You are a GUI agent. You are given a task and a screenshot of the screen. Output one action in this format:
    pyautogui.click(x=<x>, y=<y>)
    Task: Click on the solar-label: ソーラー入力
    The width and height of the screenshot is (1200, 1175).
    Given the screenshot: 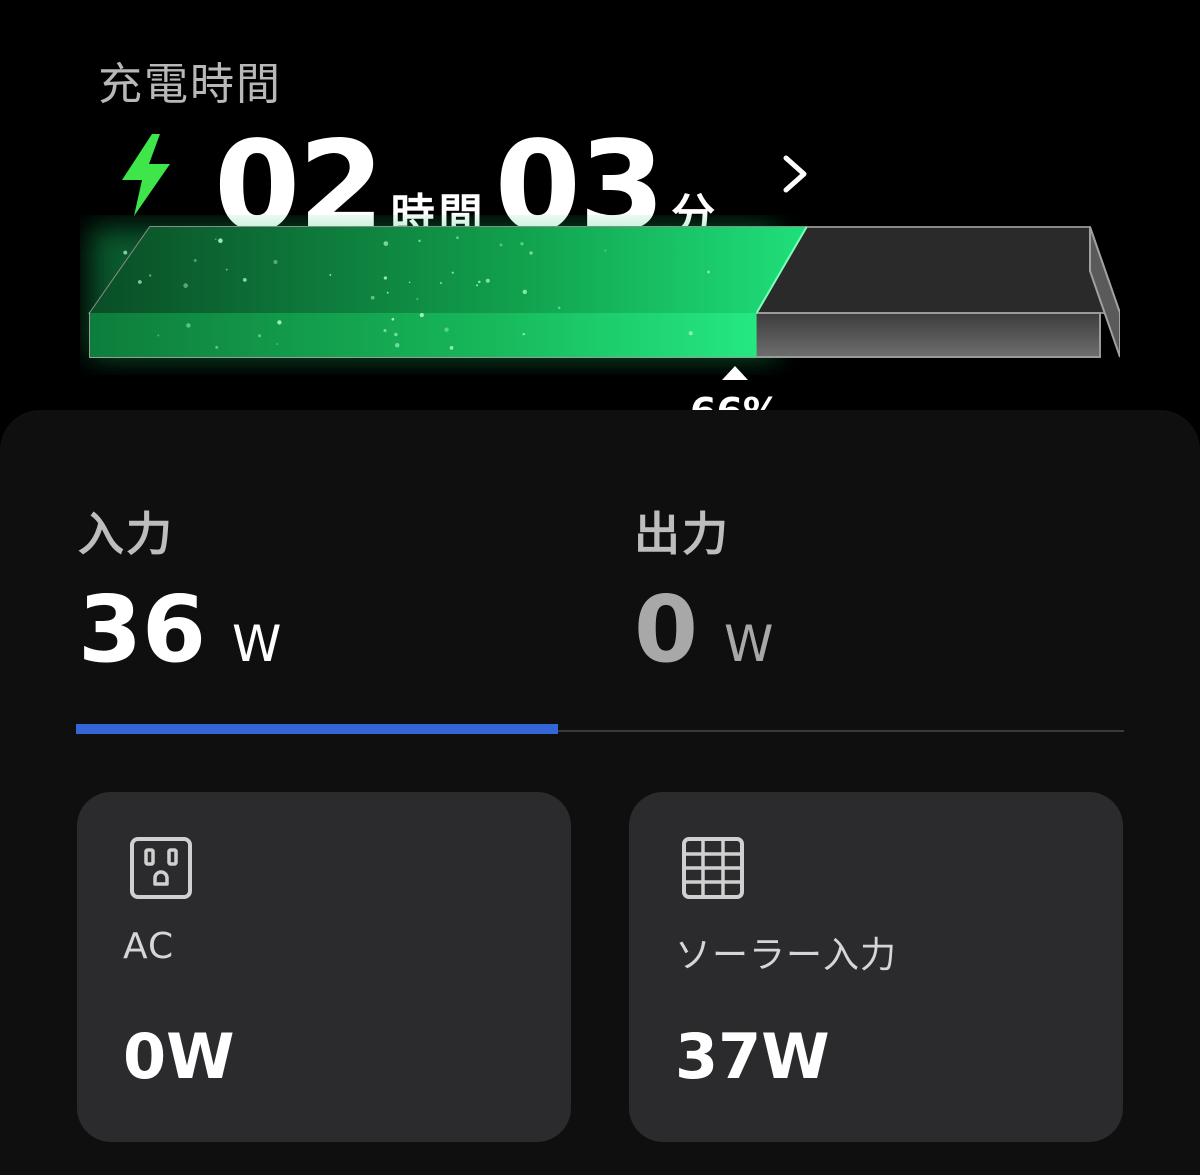 What is the action you would take?
    pyautogui.click(x=786, y=955)
    